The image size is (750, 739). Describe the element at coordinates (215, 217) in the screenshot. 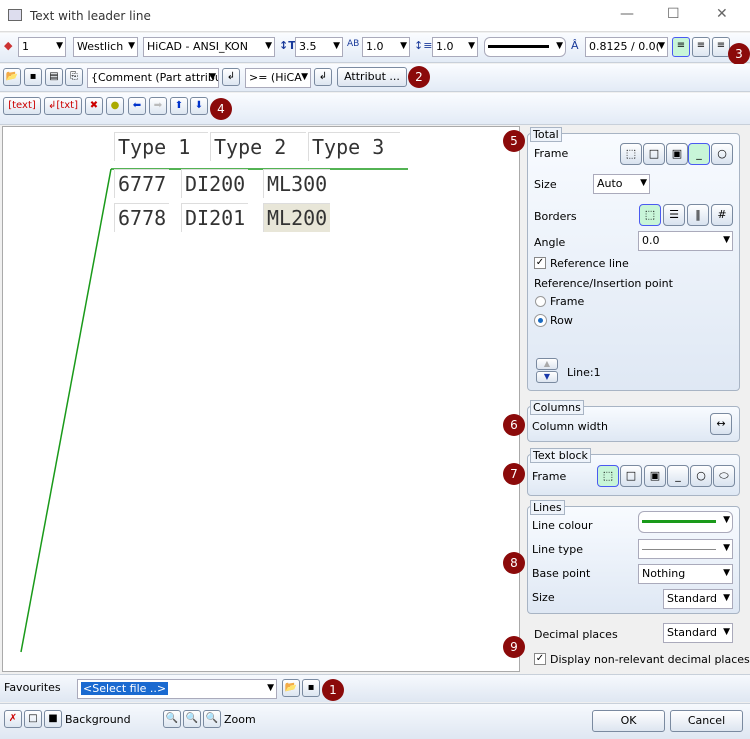

I see `table-cell: DI201` at that location.